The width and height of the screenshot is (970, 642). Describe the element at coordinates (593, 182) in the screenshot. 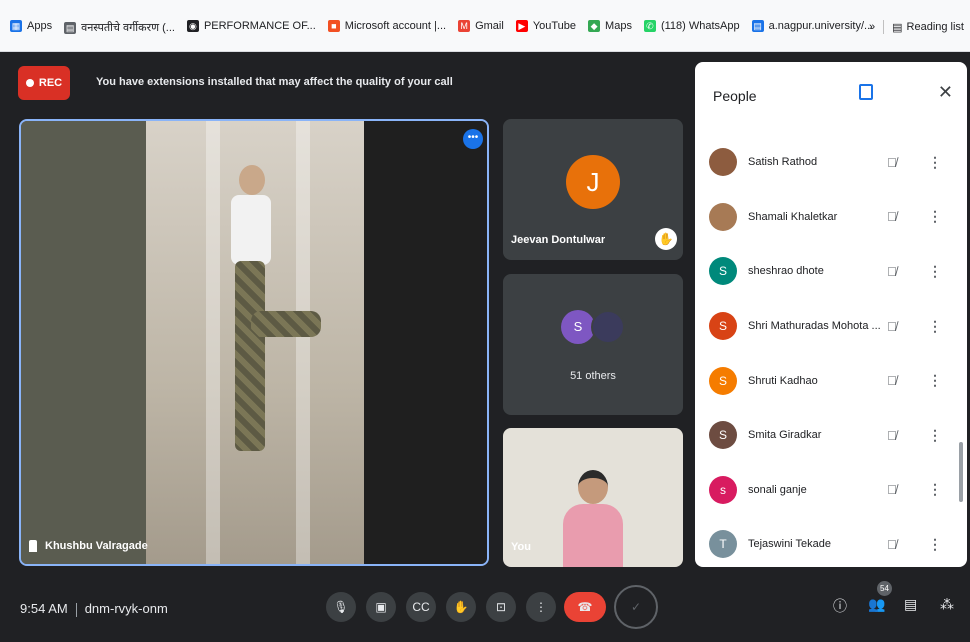

I see `avatar: J` at that location.